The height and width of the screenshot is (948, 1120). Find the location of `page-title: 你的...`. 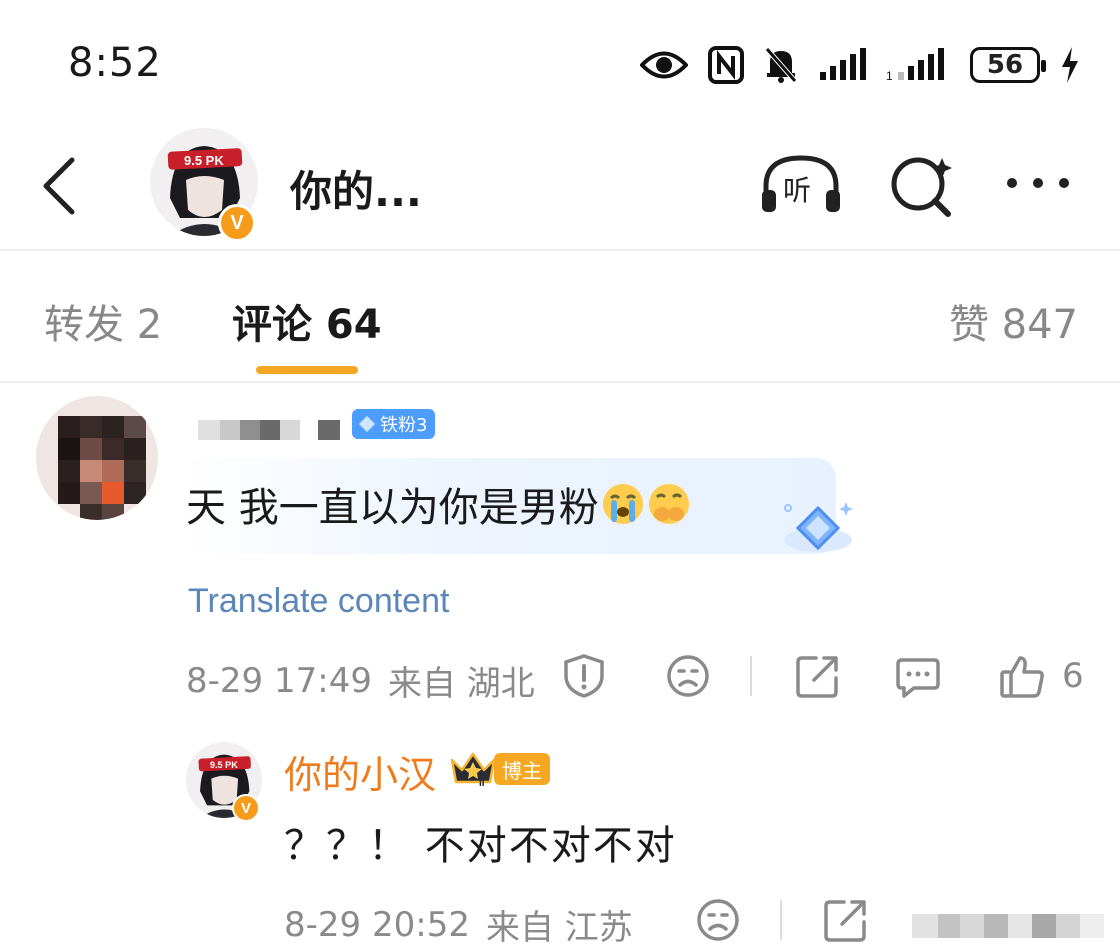

page-title: 你的... is located at coordinates (356, 191).